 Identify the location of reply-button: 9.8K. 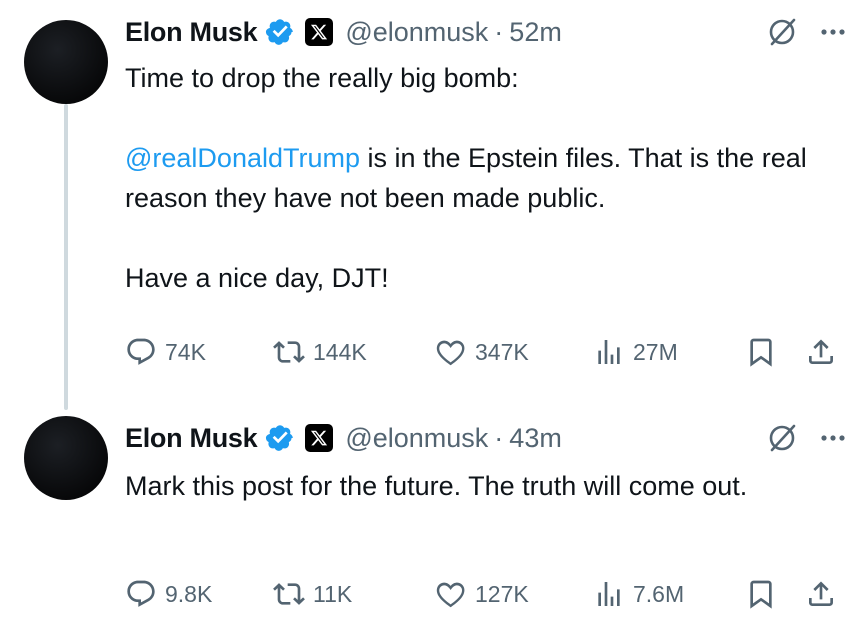
(168, 594).